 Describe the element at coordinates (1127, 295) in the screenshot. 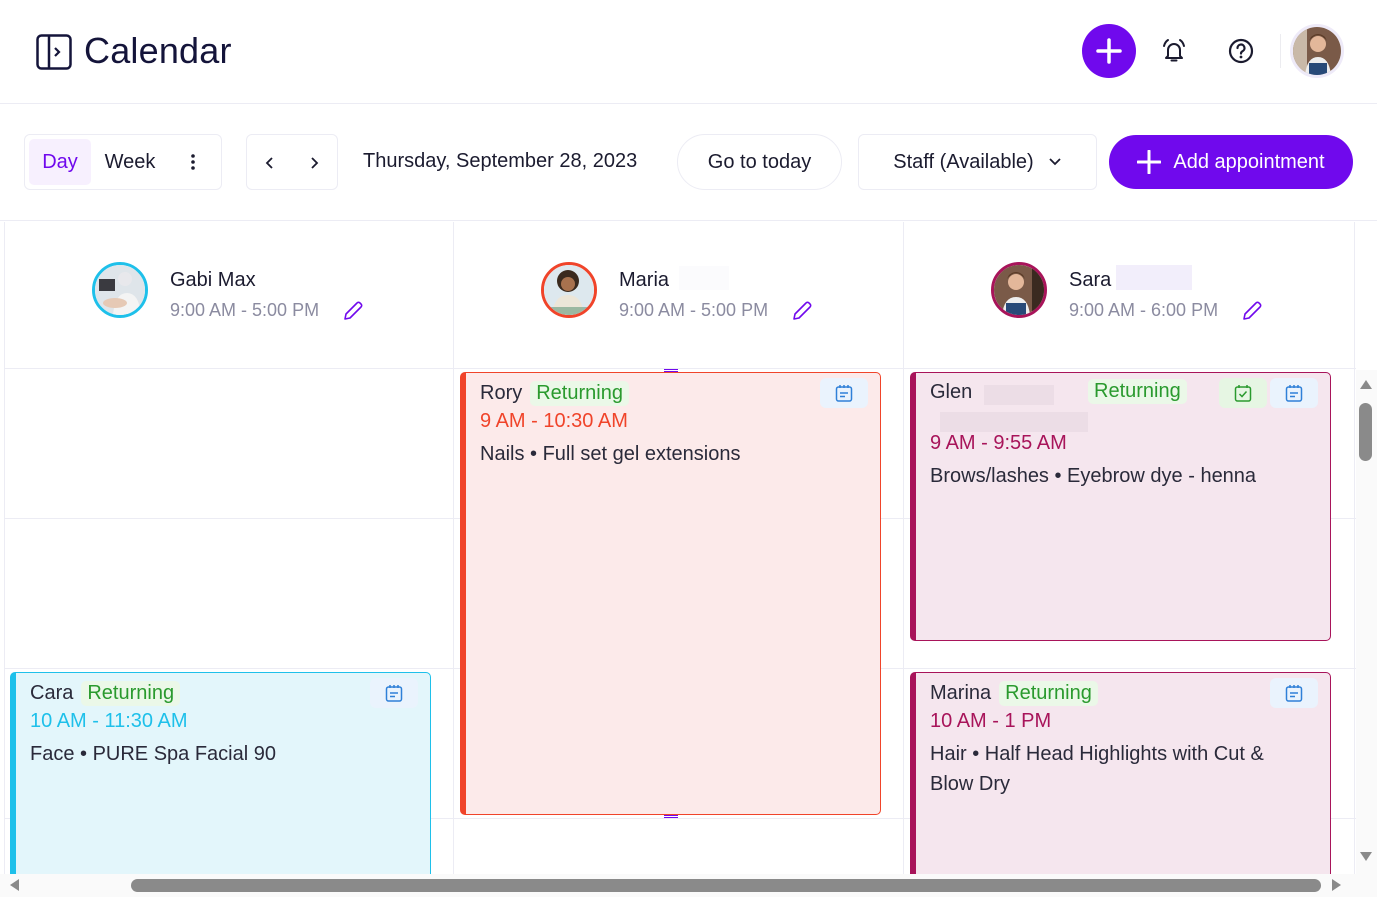

I see `staff-column-header: Sara 9:00 AM - 6:00 PM` at that location.